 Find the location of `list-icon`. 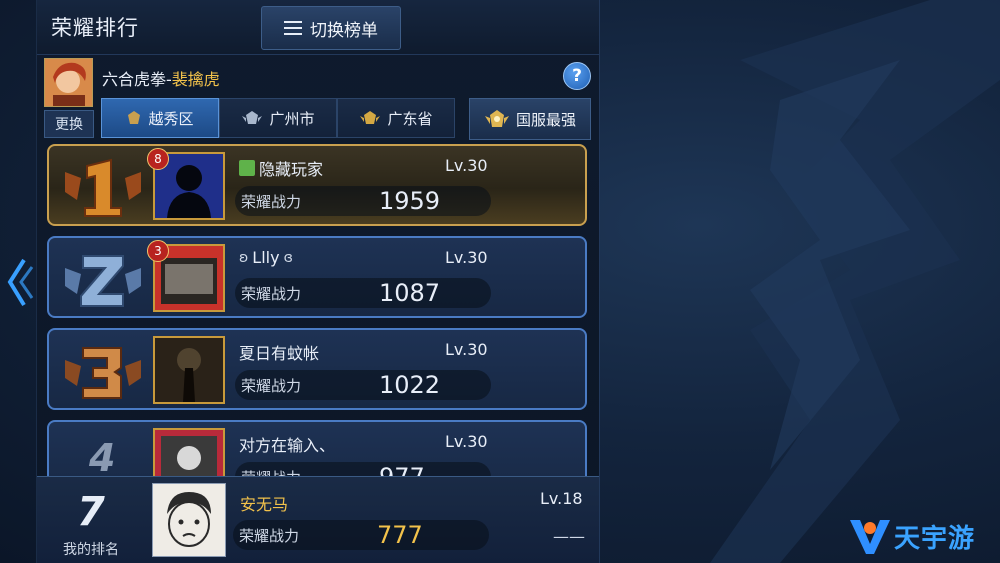

list-icon is located at coordinates (293, 28).